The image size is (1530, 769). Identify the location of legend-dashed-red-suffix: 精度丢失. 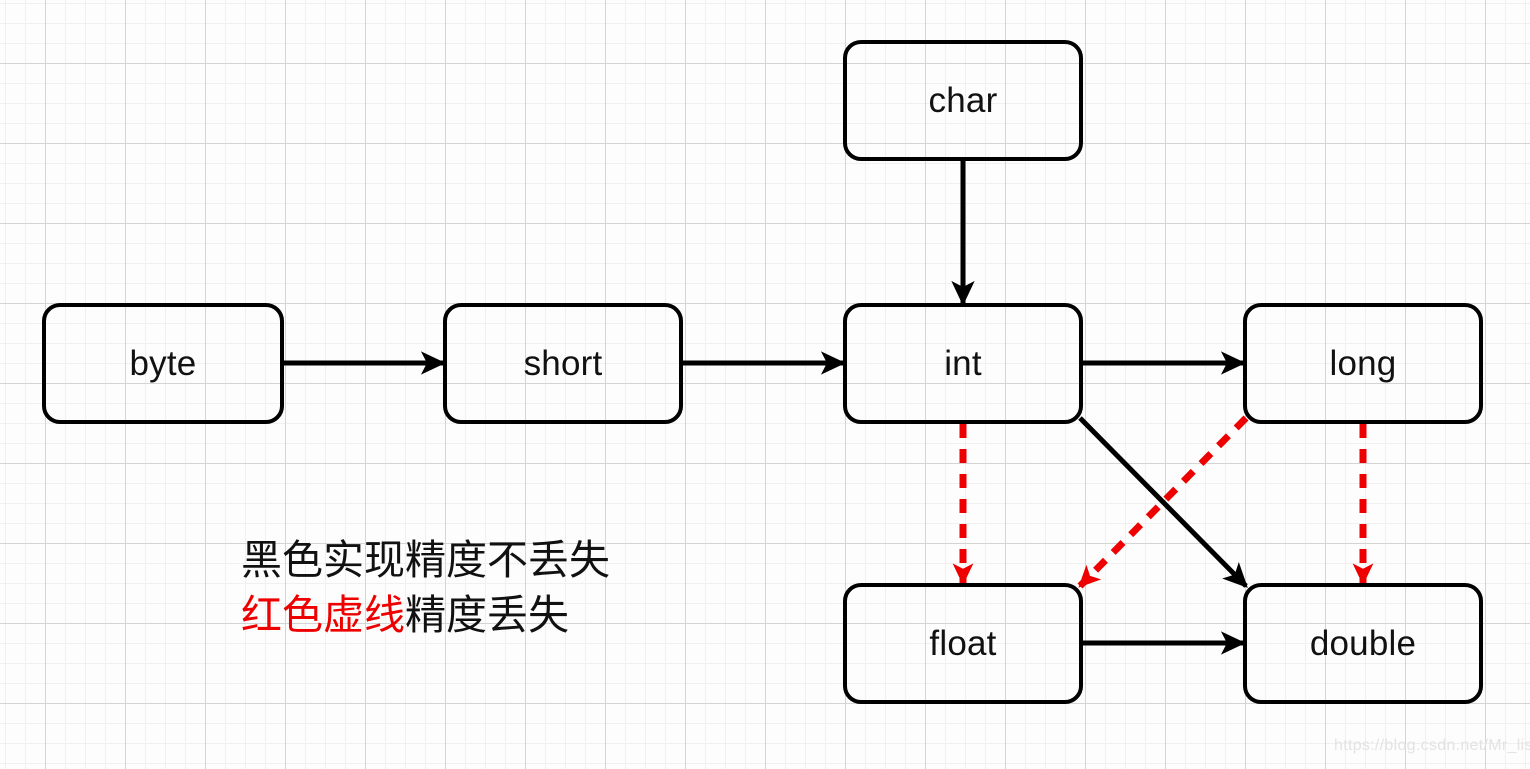
(487, 614).